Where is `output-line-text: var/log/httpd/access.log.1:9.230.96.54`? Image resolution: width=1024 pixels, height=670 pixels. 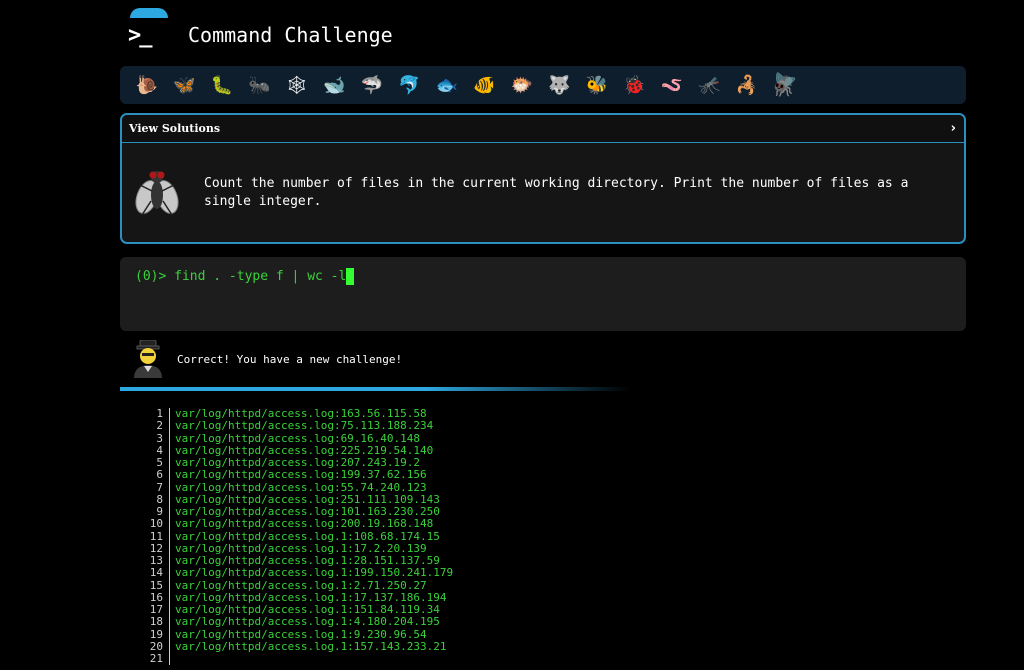 output-line-text: var/log/httpd/access.log.1:9.230.96.54 is located at coordinates (301, 634).